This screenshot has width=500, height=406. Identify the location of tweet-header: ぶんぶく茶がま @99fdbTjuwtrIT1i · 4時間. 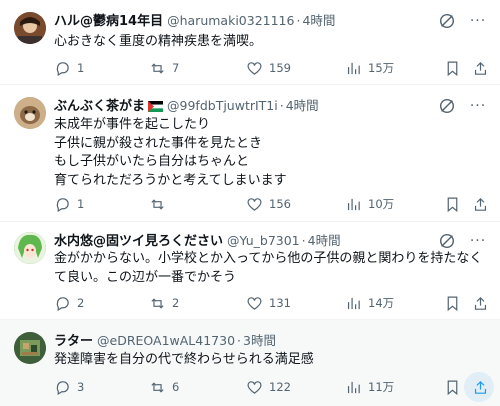
(186, 106).